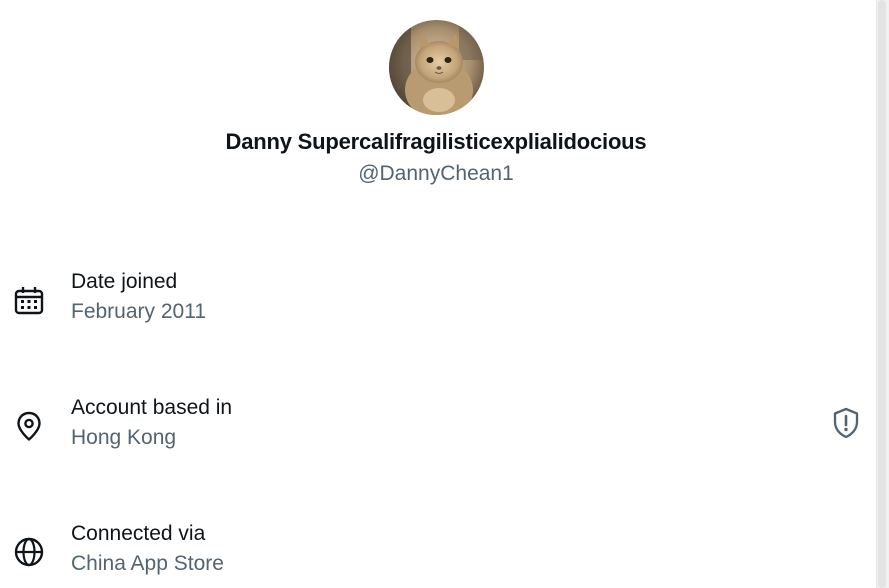 The width and height of the screenshot is (889, 588). What do you see at coordinates (29, 300) in the screenshot?
I see `calendar-icon` at bounding box center [29, 300].